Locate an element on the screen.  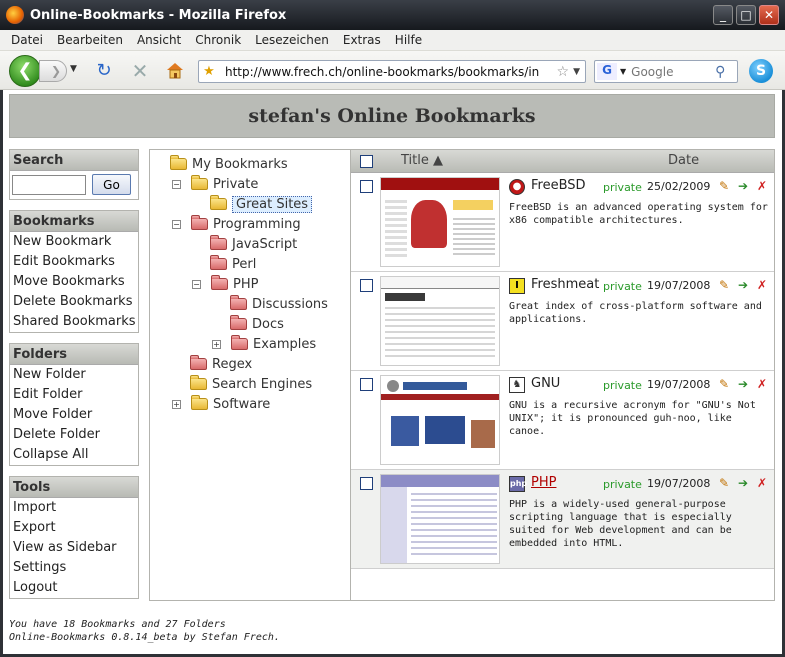
tree-node-great-sites: Great Sites is located at coordinates (261, 204).